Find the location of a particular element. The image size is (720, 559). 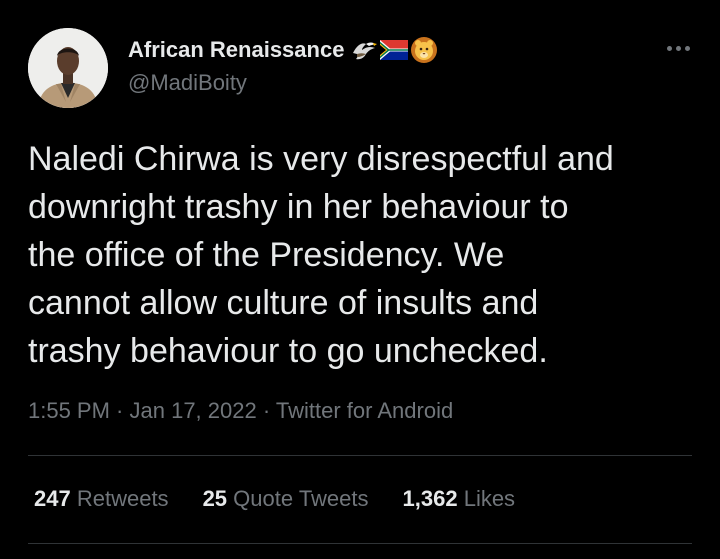

quote-tweets-stat: 25 Quote Tweets is located at coordinates (286, 499).